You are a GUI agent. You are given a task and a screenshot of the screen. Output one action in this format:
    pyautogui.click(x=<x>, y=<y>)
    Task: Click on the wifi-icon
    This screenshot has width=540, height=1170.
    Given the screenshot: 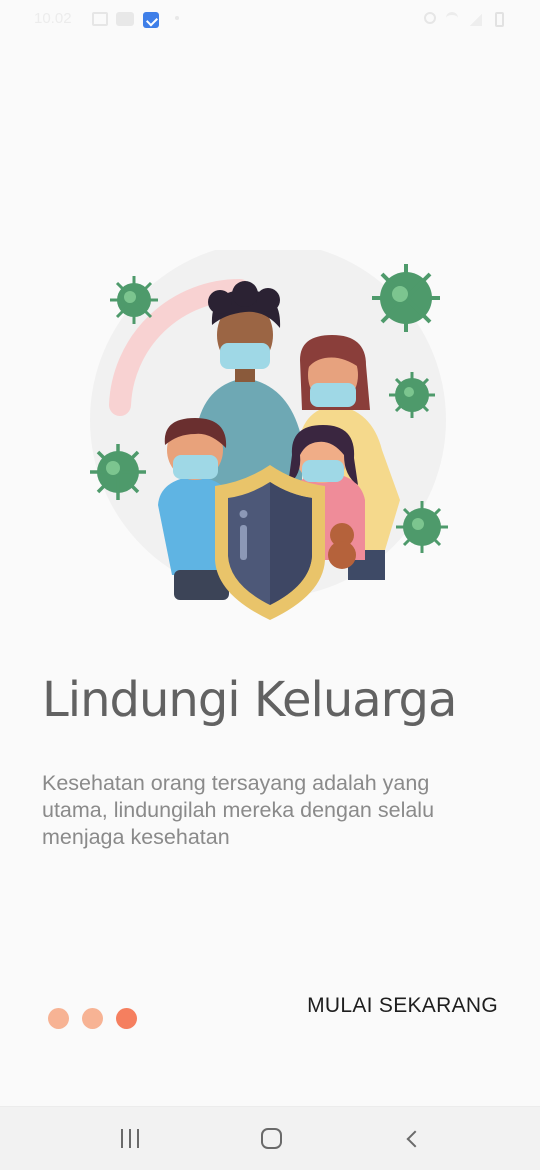 What is the action you would take?
    pyautogui.click(x=452, y=18)
    